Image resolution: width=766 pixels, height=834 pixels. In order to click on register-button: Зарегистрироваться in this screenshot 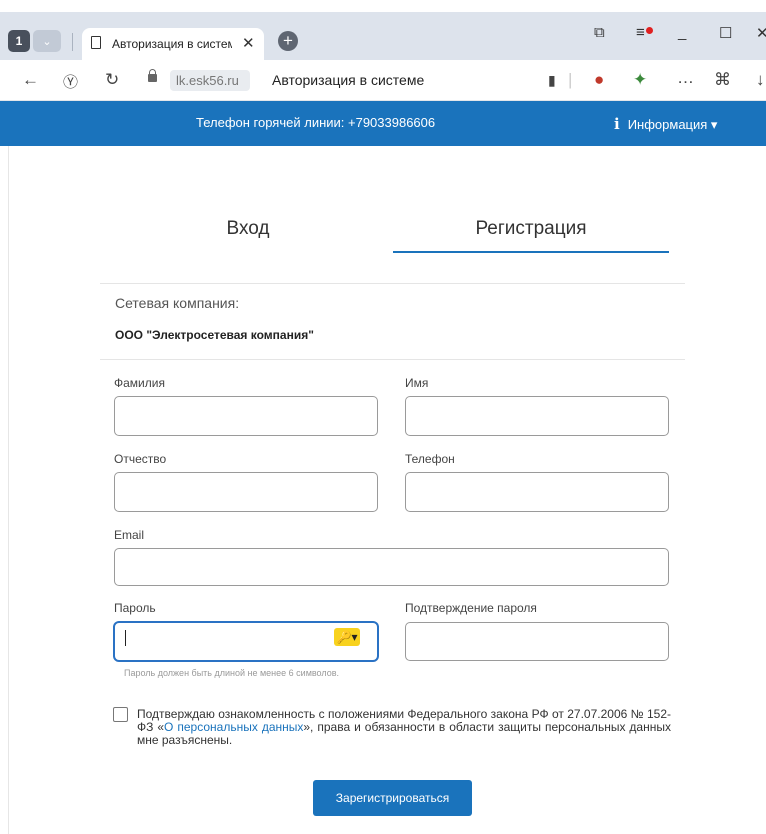, I will do `click(392, 798)`.